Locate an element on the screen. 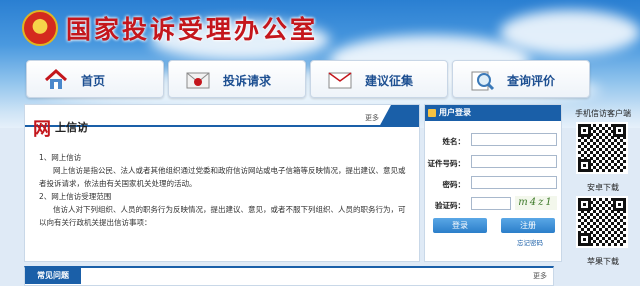 This screenshot has height=286, width=640. faq-tab: 常见问题 is located at coordinates (53, 276).